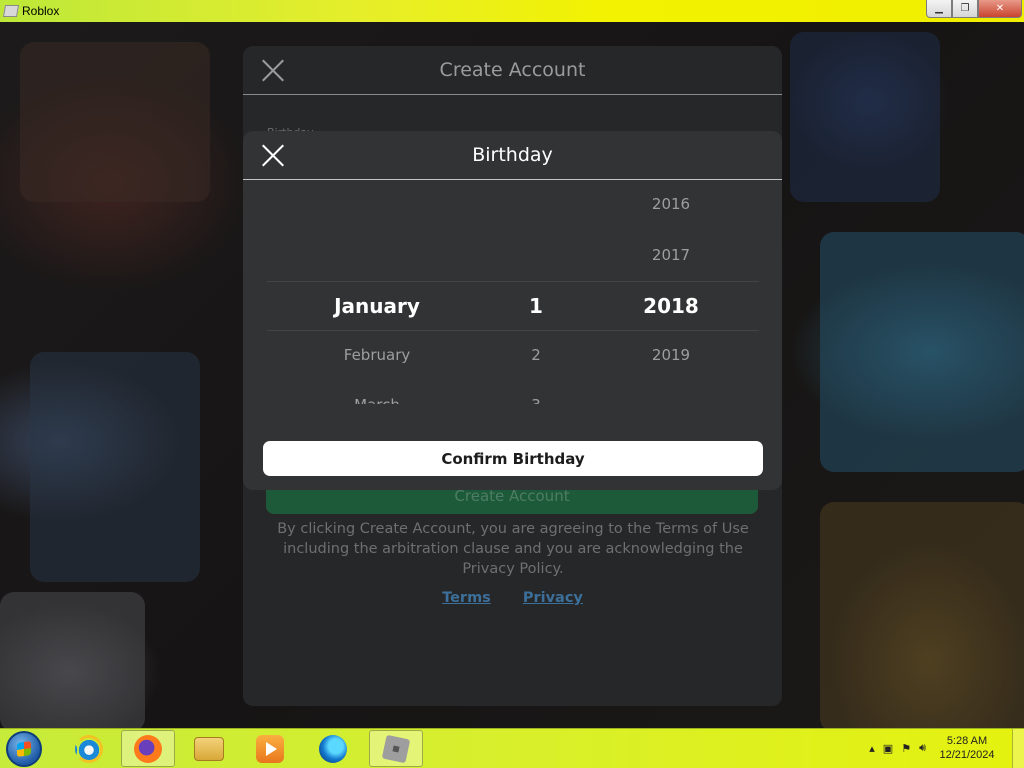  I want to click on picker-day-option: 2, so click(536, 355).